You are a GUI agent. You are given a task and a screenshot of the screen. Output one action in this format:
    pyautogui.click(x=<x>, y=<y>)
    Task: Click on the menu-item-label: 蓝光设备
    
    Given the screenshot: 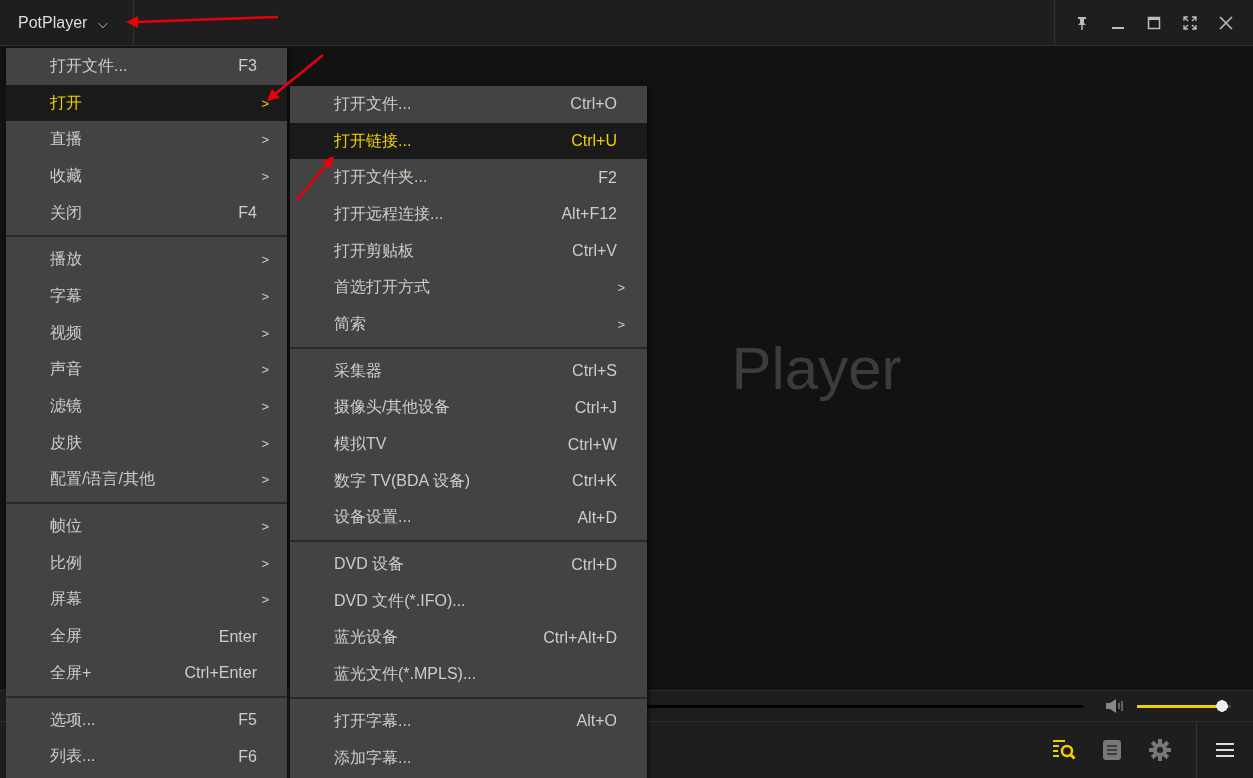 What is the action you would take?
    pyautogui.click(x=366, y=637)
    